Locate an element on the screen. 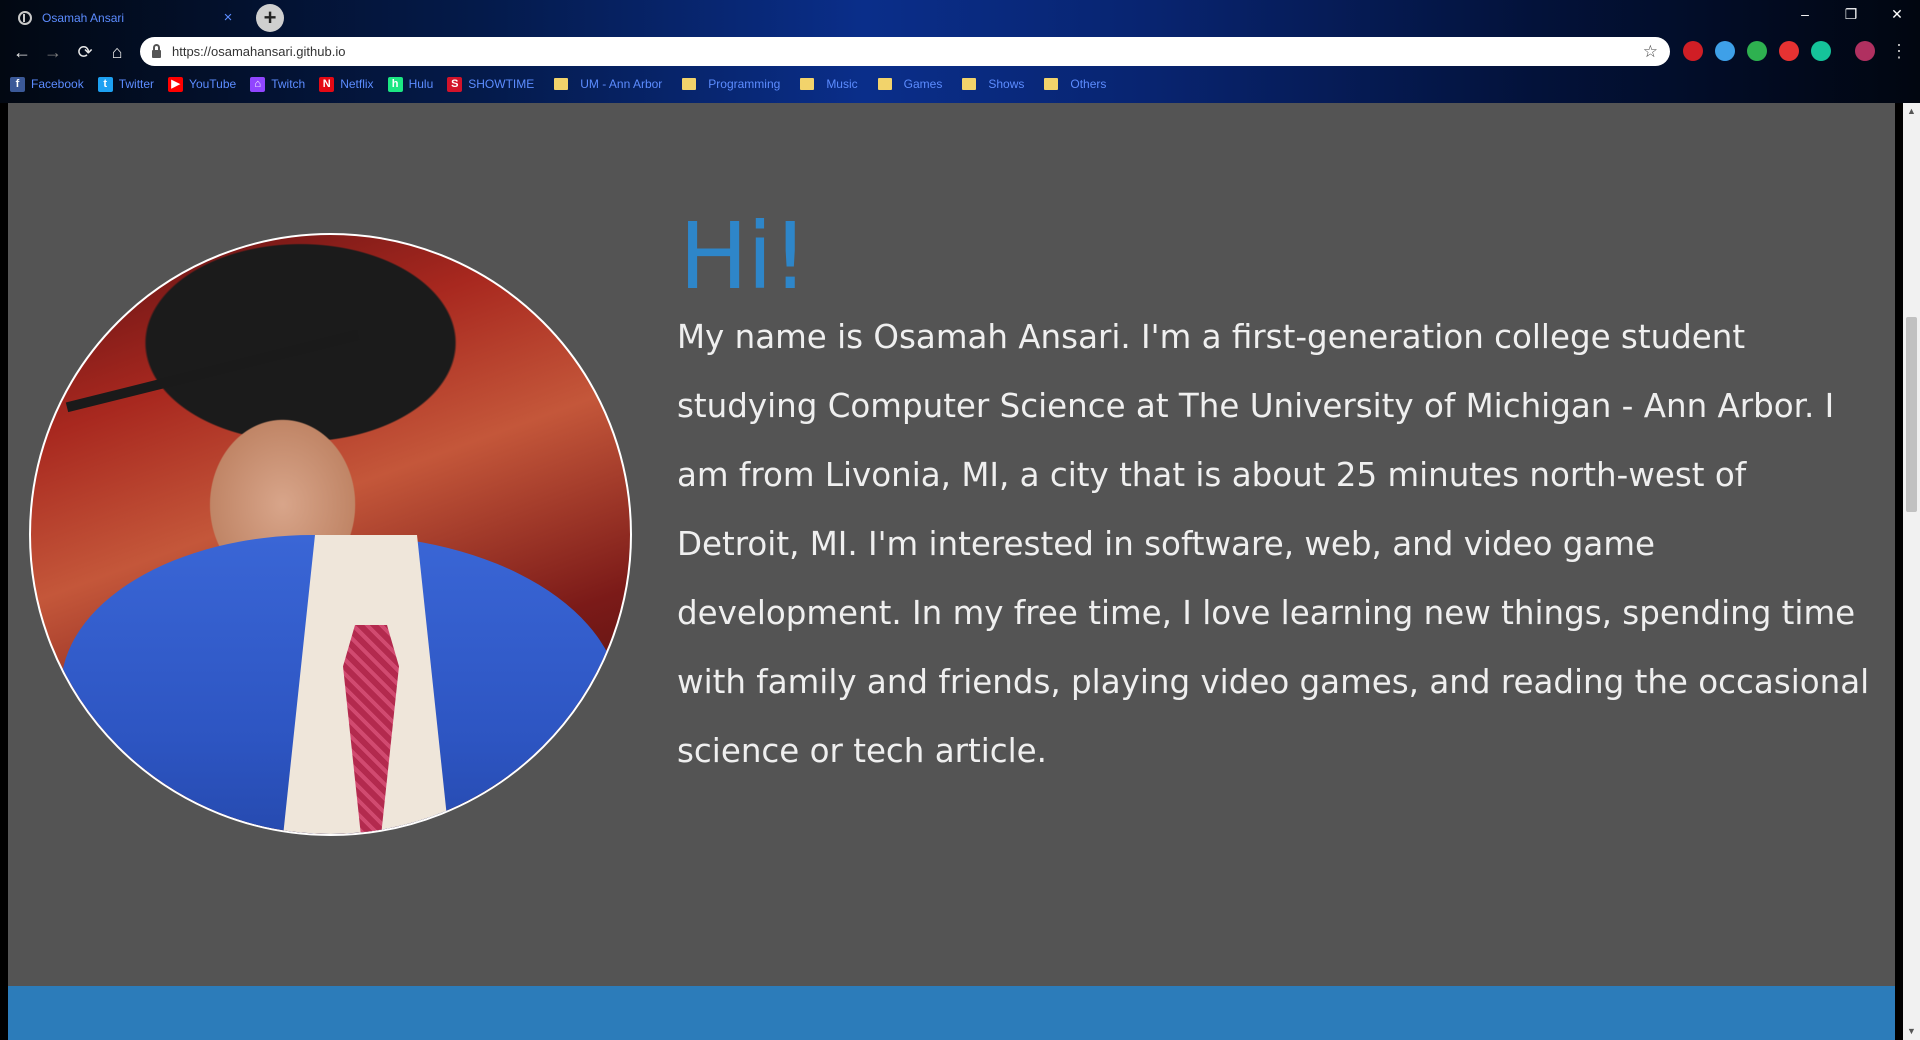 The image size is (1920, 1040). scroll-up-arrow-icon: ▲ is located at coordinates (1911, 111).